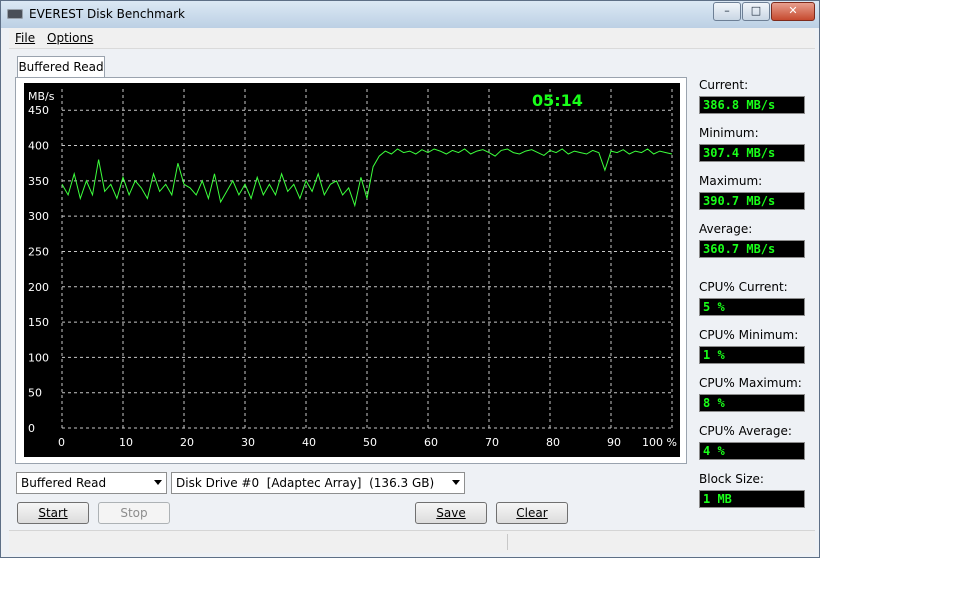 The width and height of the screenshot is (960, 600). I want to click on y-tick-label: 0, so click(31, 428).